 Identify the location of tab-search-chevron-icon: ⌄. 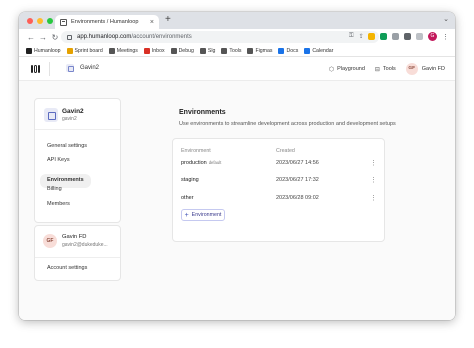
(446, 19).